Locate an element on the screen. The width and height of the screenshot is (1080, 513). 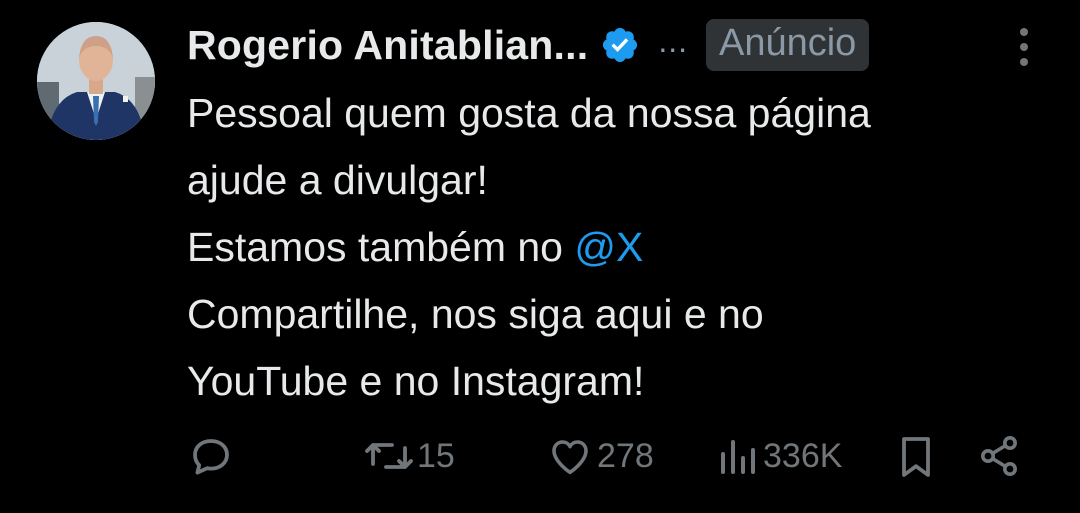
ad-badge: Anúncio is located at coordinates (787, 45).